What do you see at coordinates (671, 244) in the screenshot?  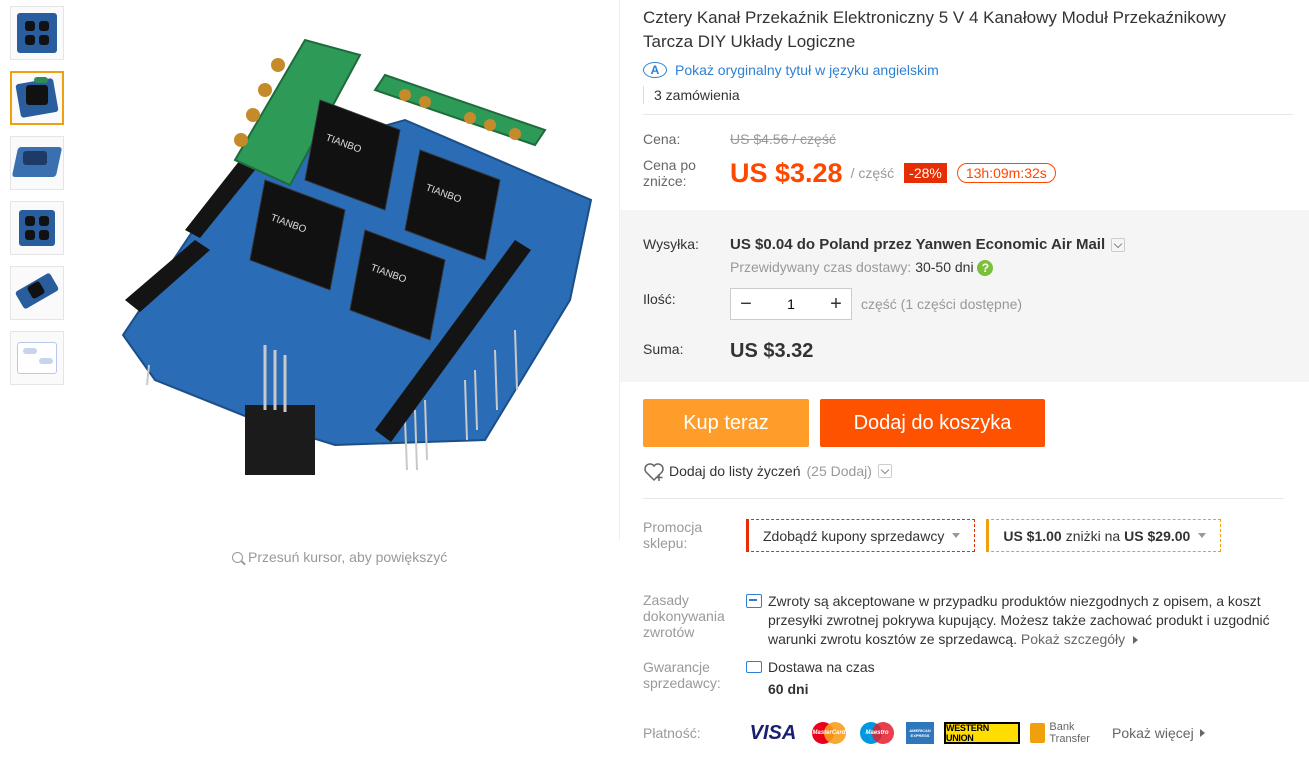 I see `shipping-label: Wysyłka:` at bounding box center [671, 244].